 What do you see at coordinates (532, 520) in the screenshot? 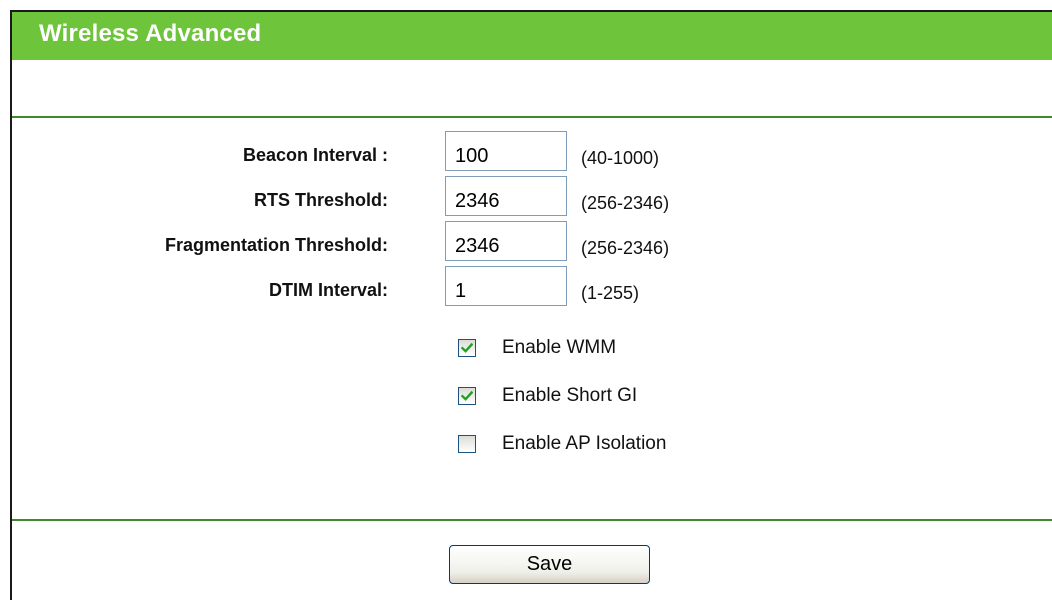
I see `bottom-divider` at bounding box center [532, 520].